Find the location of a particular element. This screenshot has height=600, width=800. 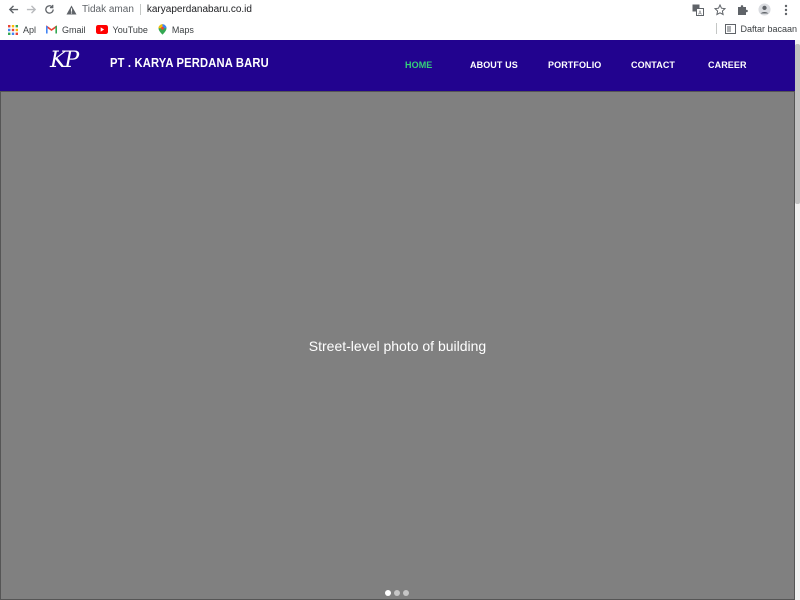

gmail-icon is located at coordinates (52, 29).